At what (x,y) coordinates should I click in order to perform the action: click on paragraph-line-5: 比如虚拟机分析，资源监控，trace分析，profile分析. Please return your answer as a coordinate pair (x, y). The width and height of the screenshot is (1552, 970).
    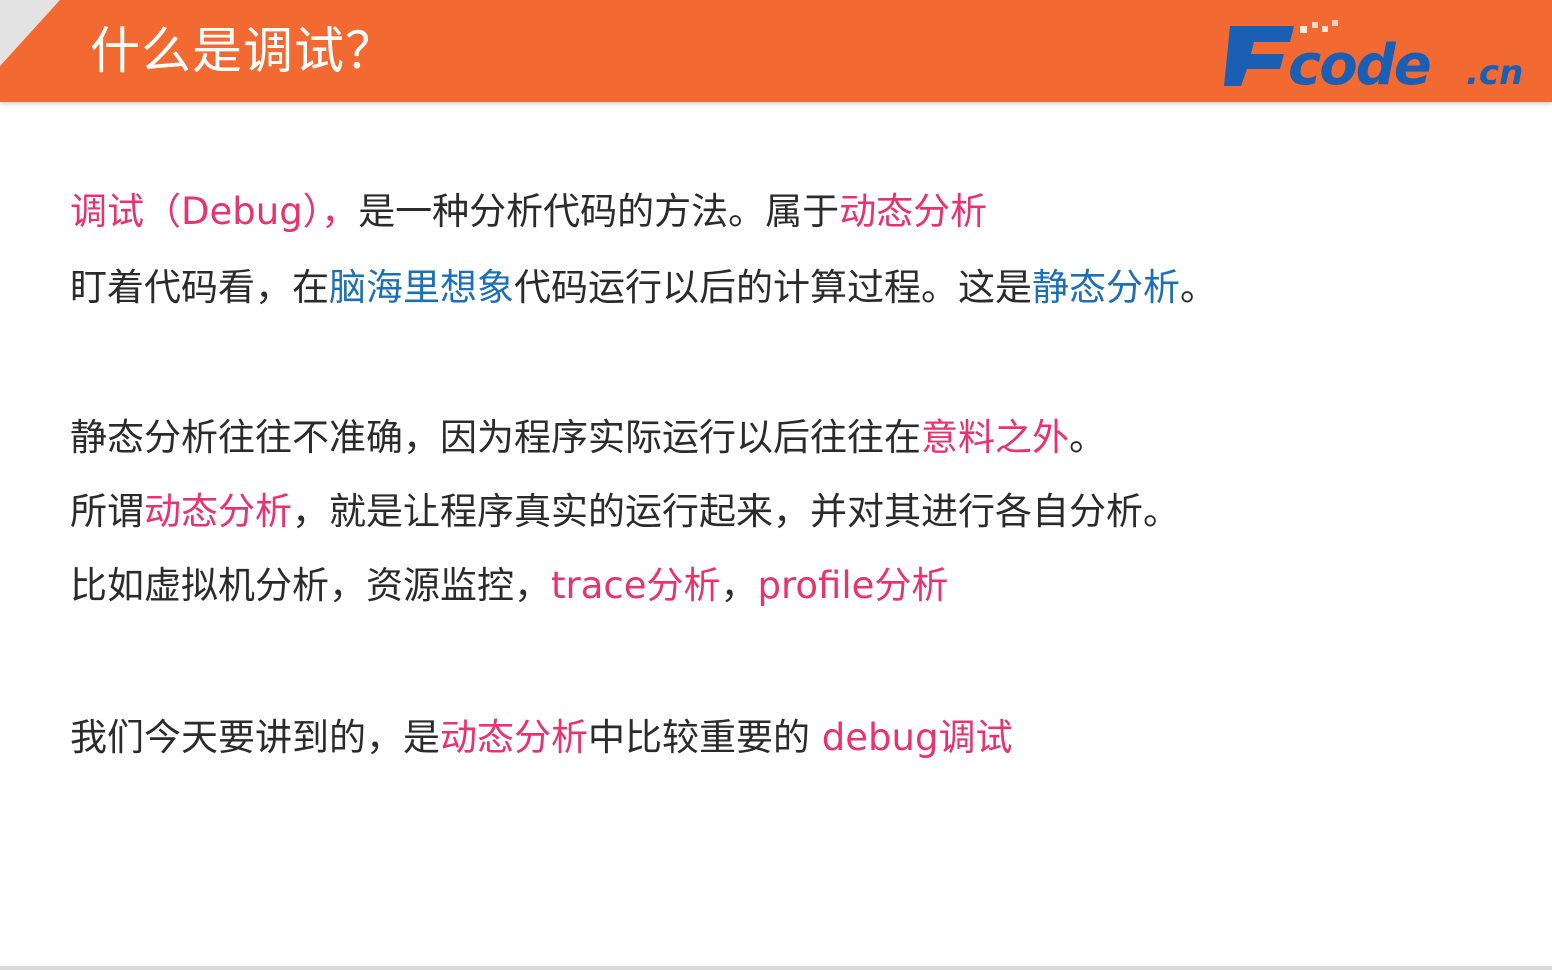
    Looking at the image, I should click on (509, 586).